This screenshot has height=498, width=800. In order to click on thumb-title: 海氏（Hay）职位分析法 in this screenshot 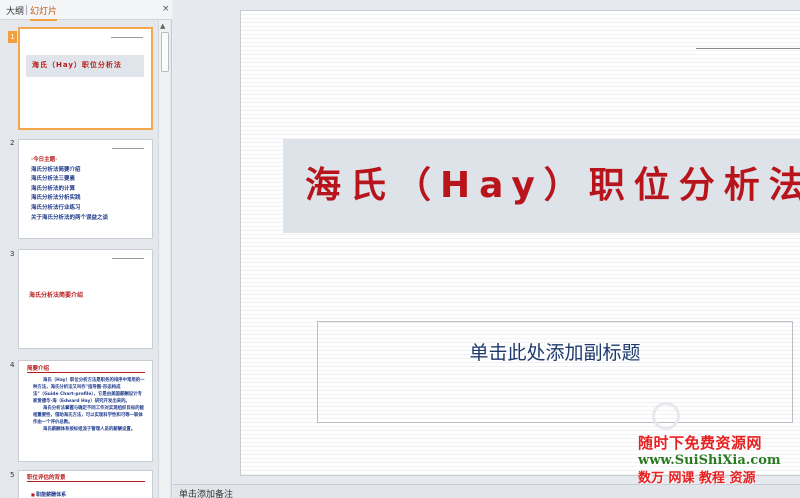, I will do `click(77, 65)`.